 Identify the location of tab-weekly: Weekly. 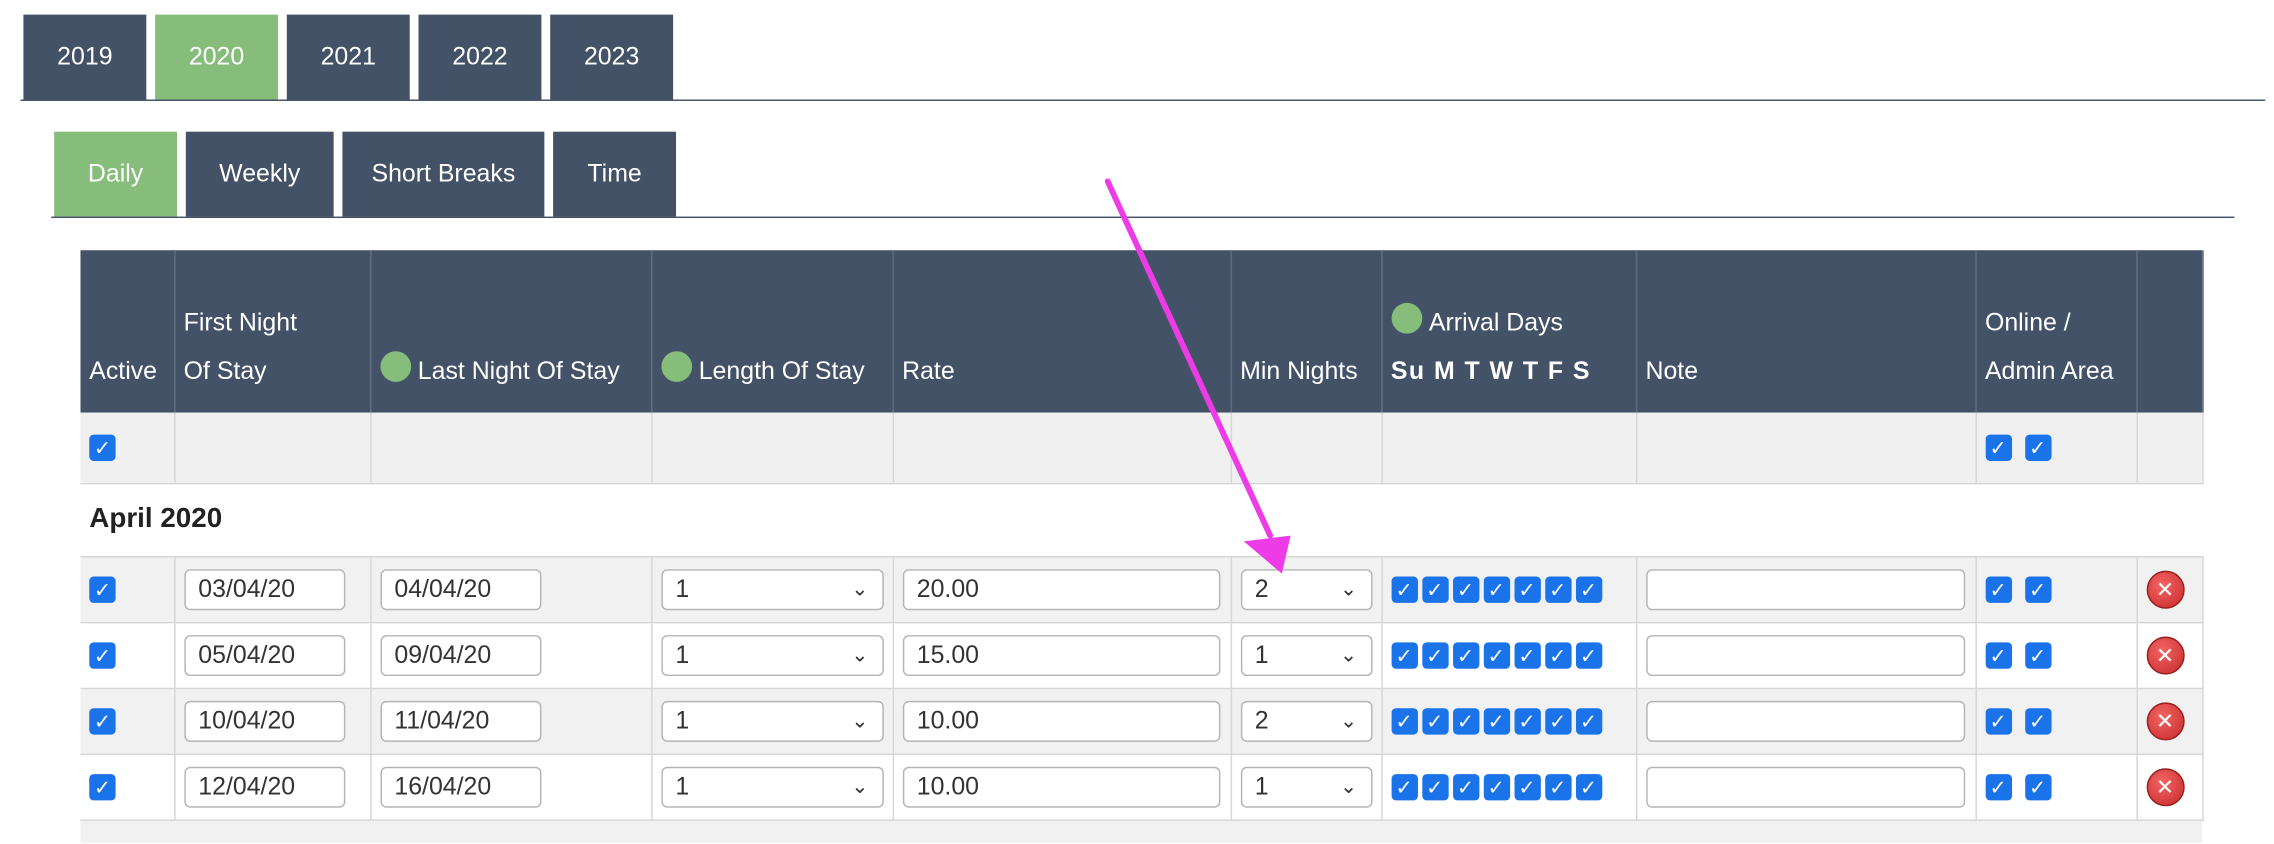
(259, 174).